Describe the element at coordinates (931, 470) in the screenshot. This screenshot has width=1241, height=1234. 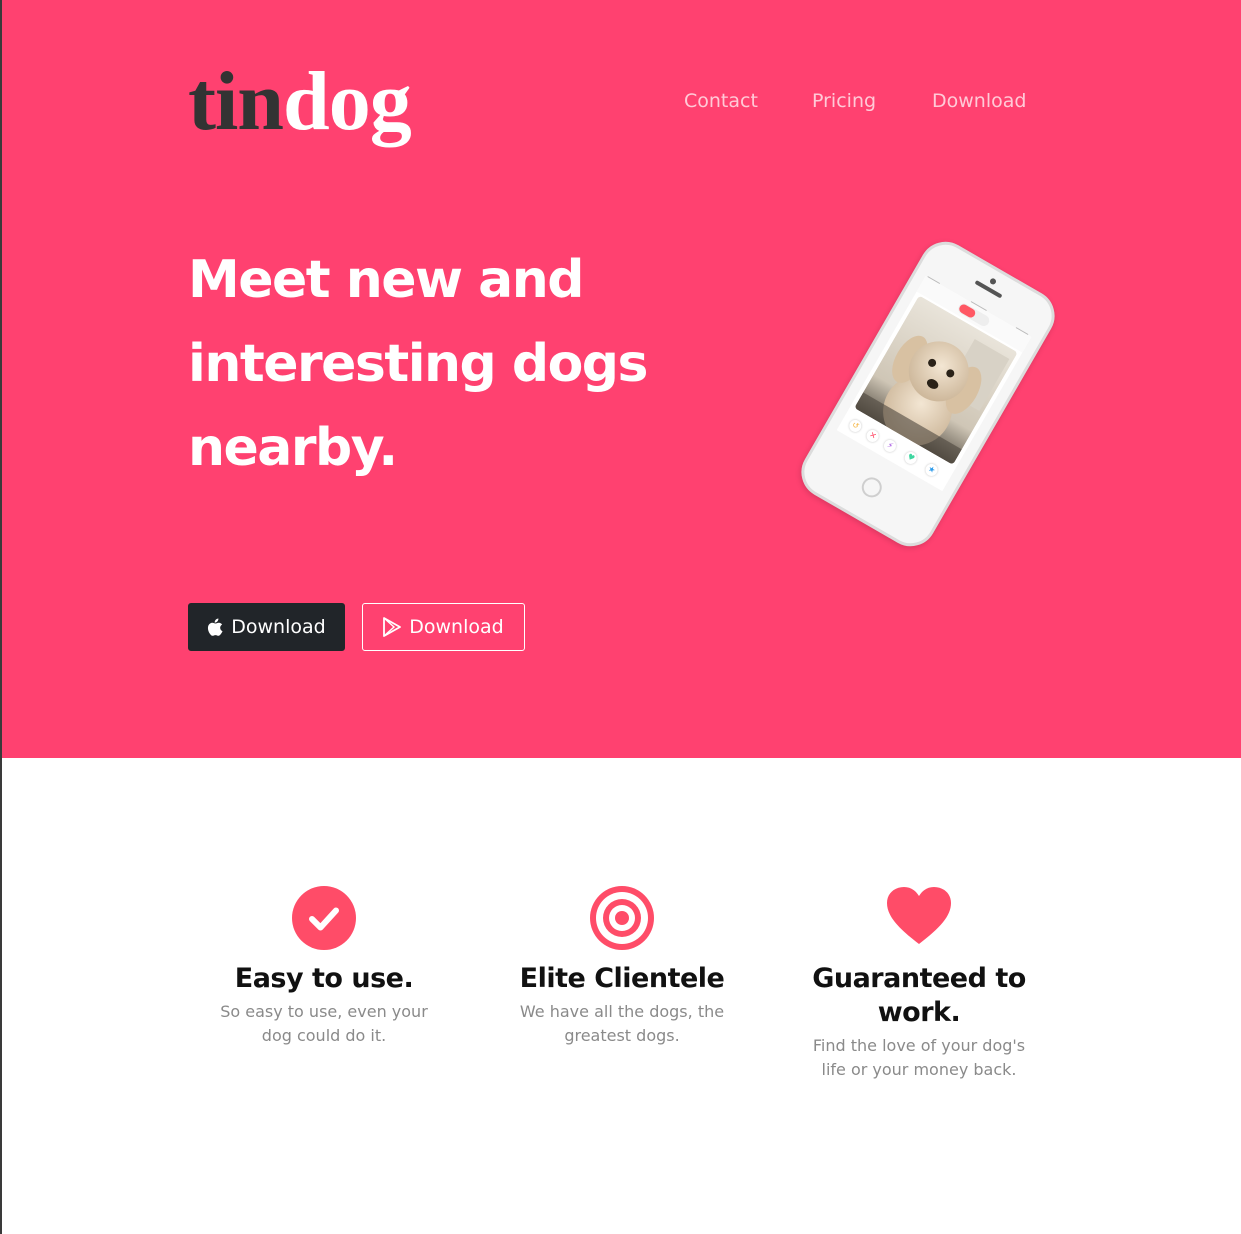
I see `star-icon: ★` at that location.